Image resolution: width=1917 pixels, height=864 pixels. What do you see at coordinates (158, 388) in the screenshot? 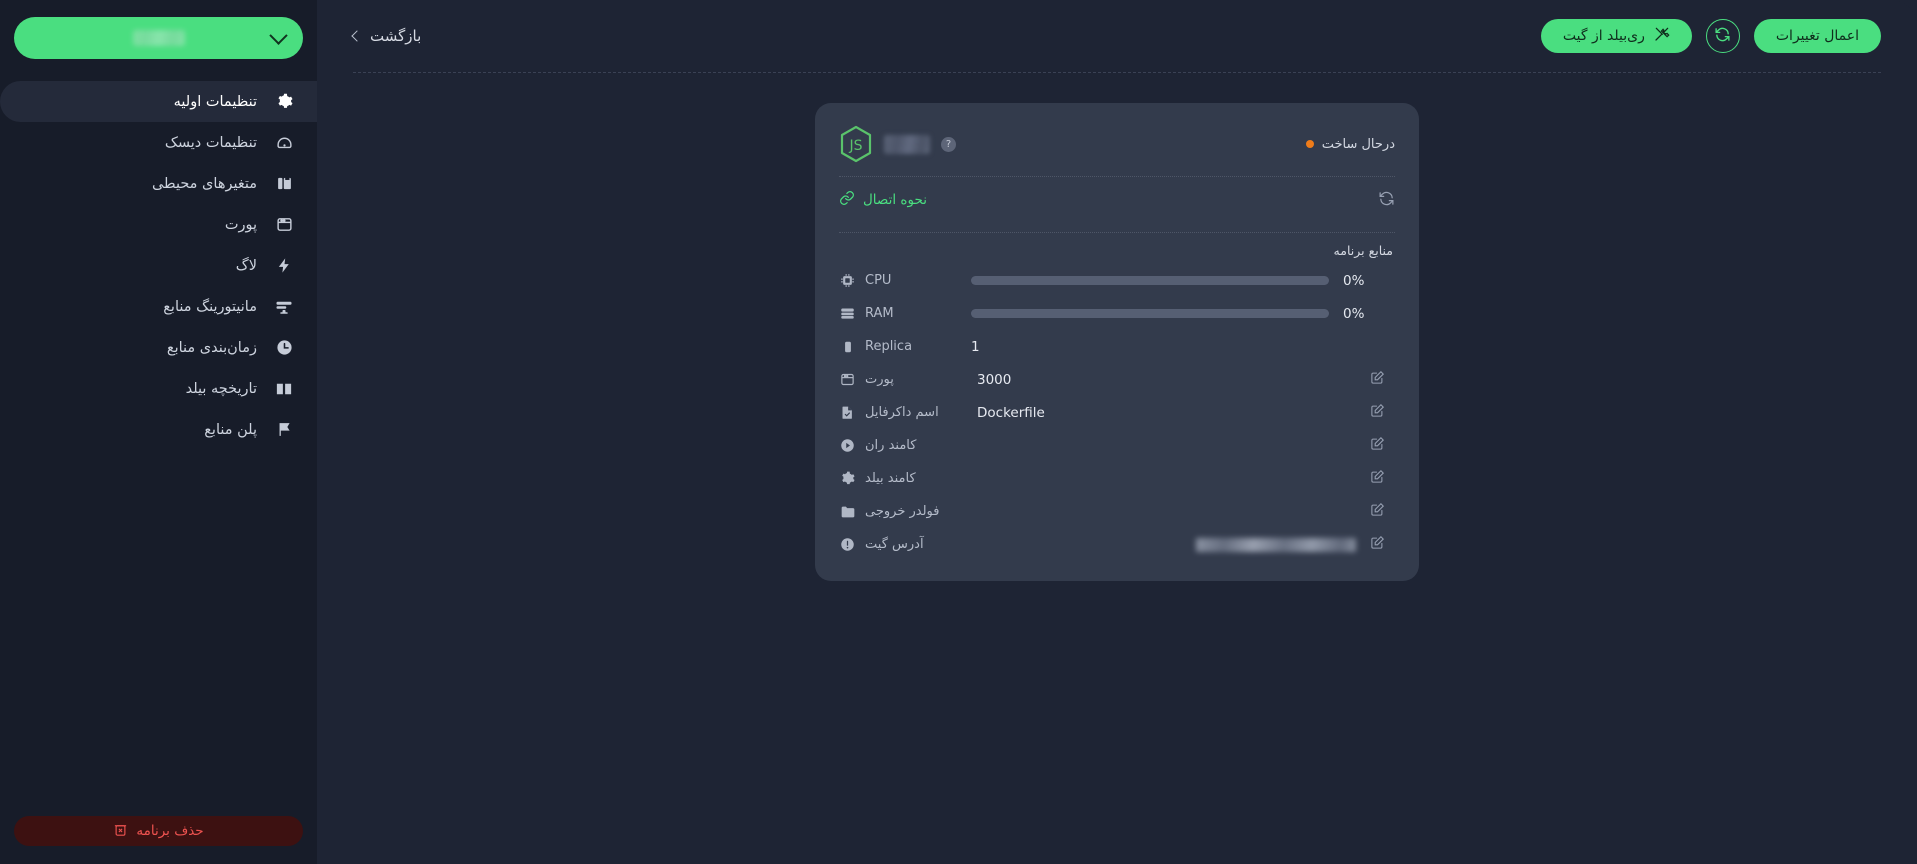
I see `sidebar-item-build-history: تاریخچه بیلد` at bounding box center [158, 388].